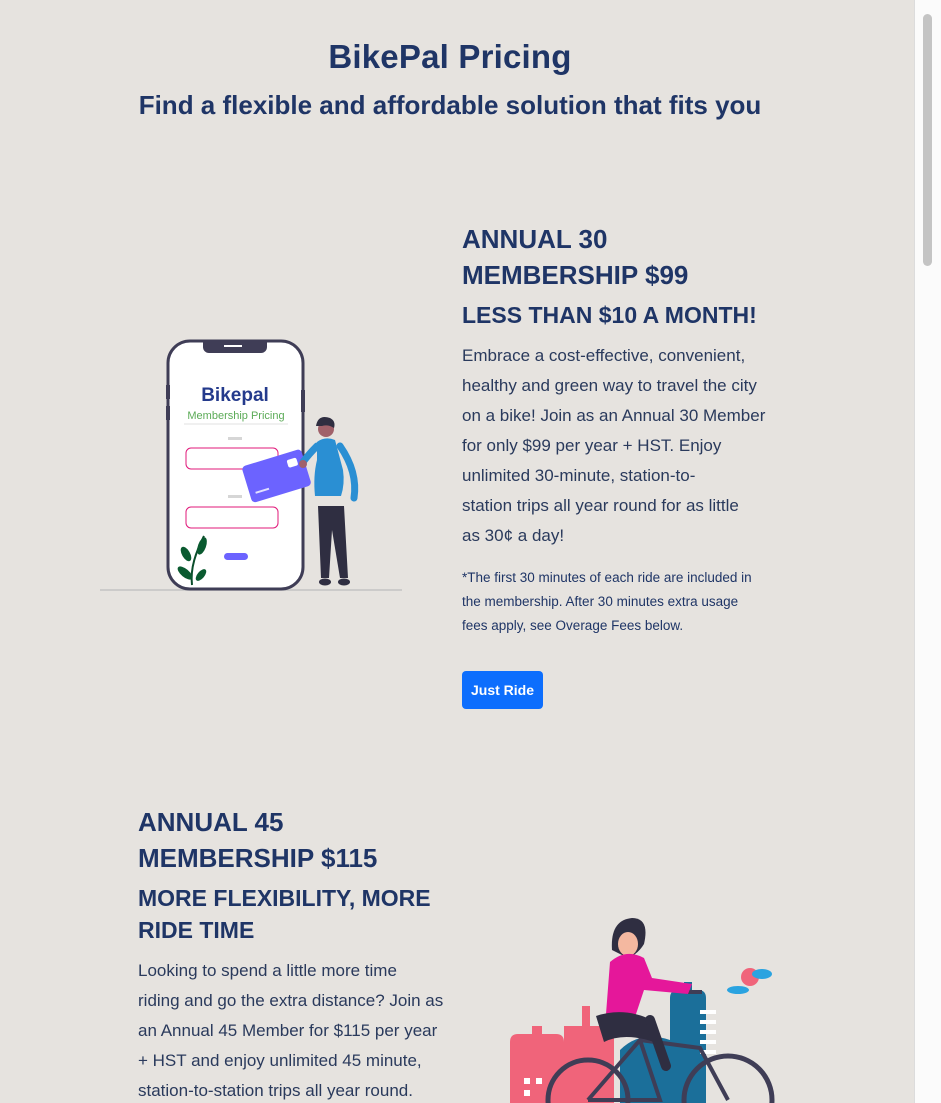  What do you see at coordinates (609, 315) in the screenshot?
I see `plan-tagline: LESS THAN $10 A MONTH!` at bounding box center [609, 315].